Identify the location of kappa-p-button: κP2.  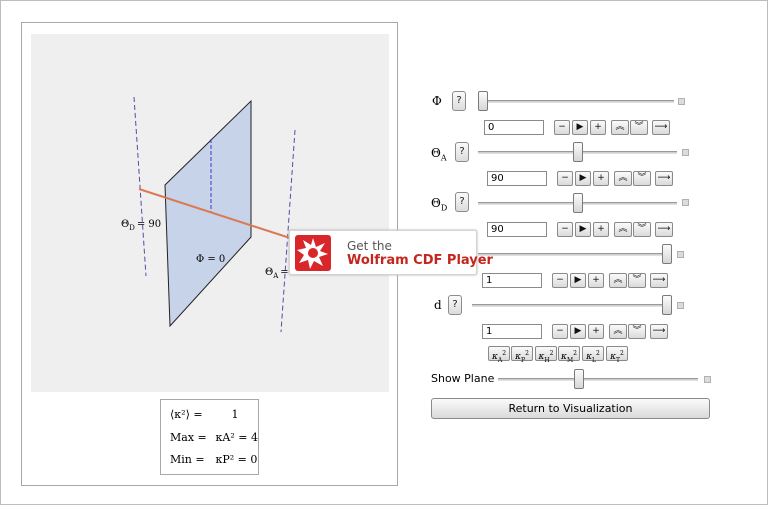
(522, 355).